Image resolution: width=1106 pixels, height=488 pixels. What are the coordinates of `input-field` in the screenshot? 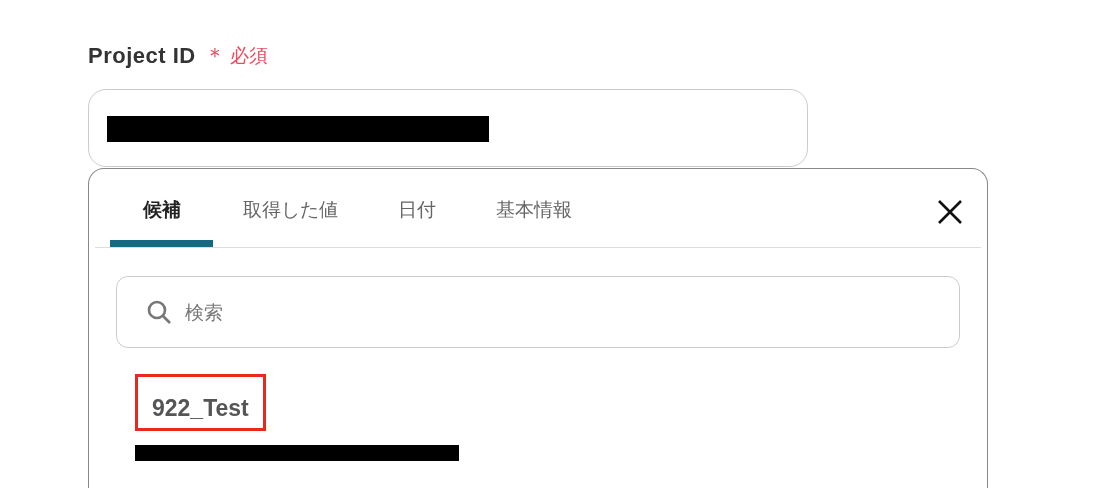 It's located at (448, 128).